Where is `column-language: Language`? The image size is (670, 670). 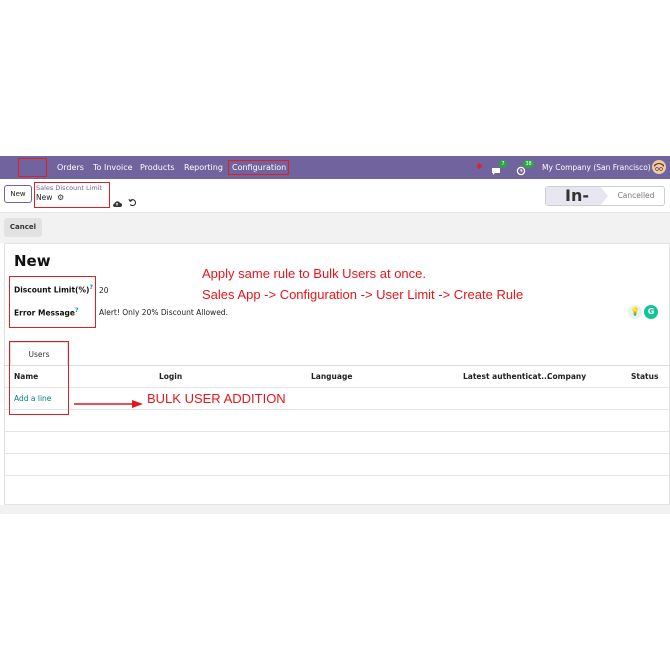 column-language: Language is located at coordinates (331, 376).